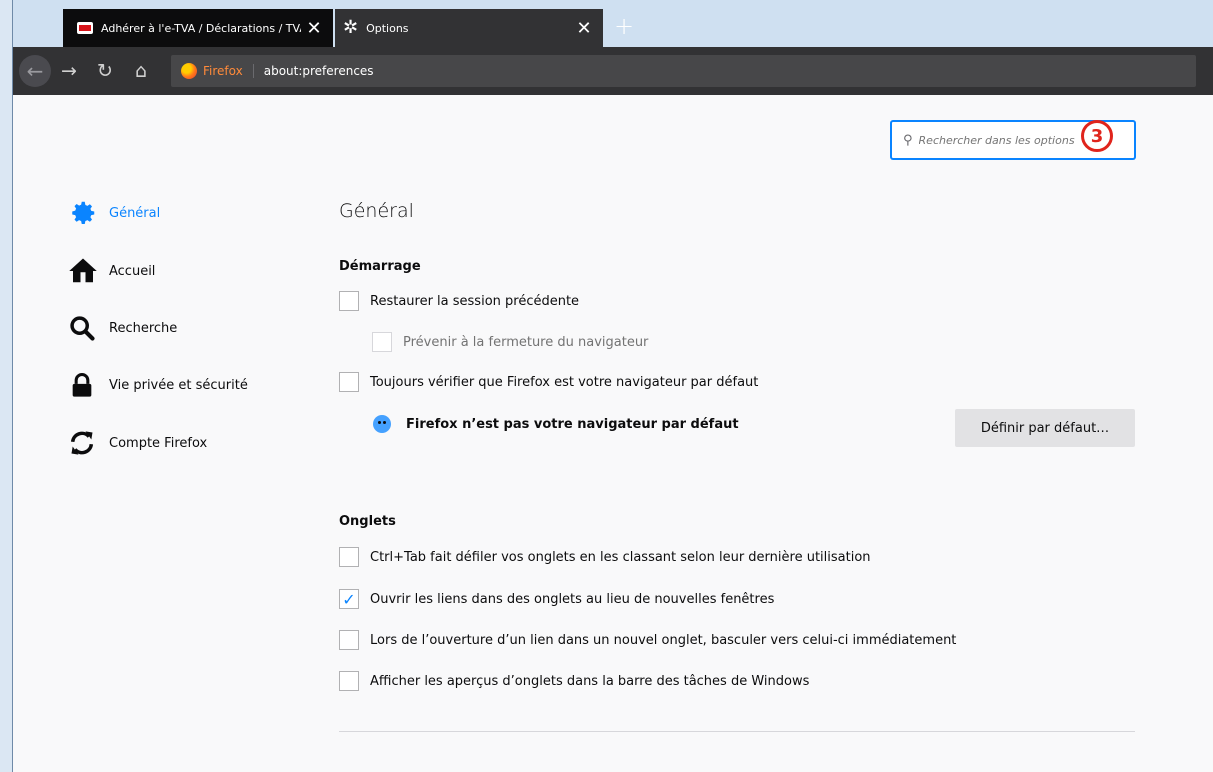 The image size is (1213, 772). What do you see at coordinates (143, 328) in the screenshot?
I see `sidebar-item-label: Recherche` at bounding box center [143, 328].